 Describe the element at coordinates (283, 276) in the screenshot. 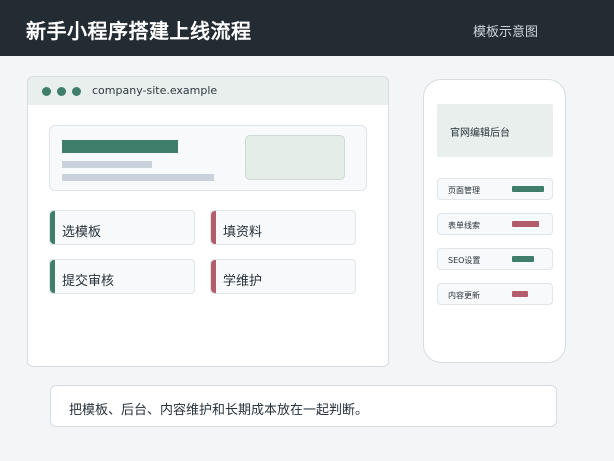

I see `step-learn-maintenance: 学维护` at that location.